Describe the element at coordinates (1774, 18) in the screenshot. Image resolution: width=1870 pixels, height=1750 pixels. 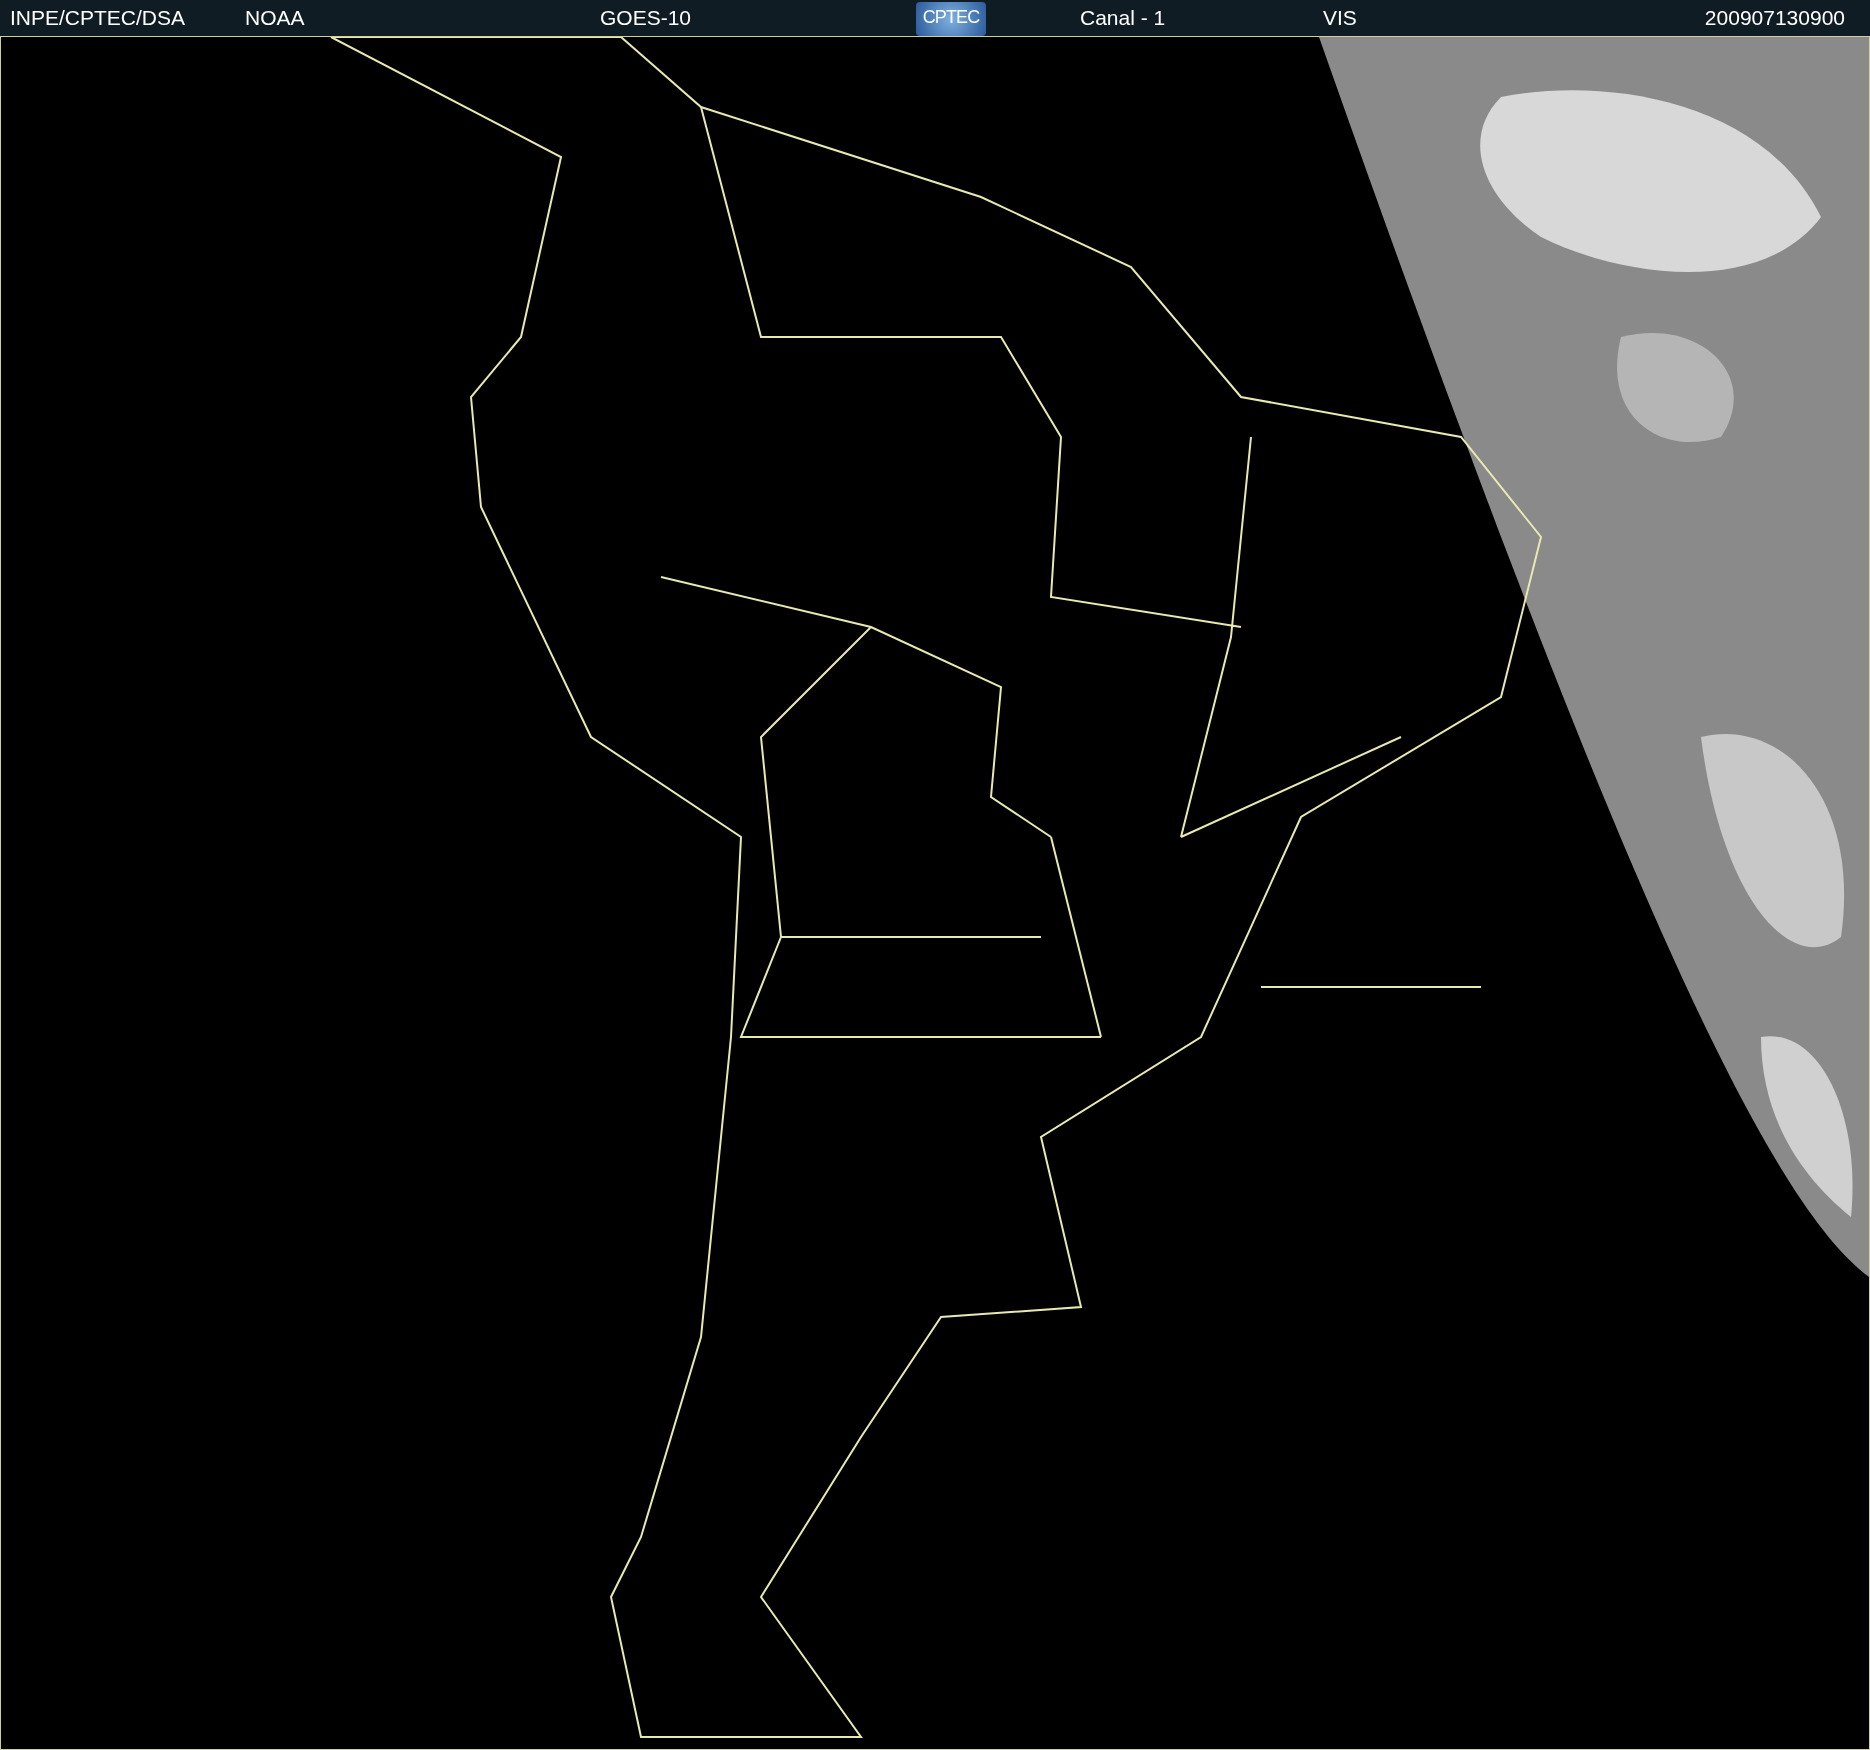
I see `timestamp-label: 200907130900` at that location.